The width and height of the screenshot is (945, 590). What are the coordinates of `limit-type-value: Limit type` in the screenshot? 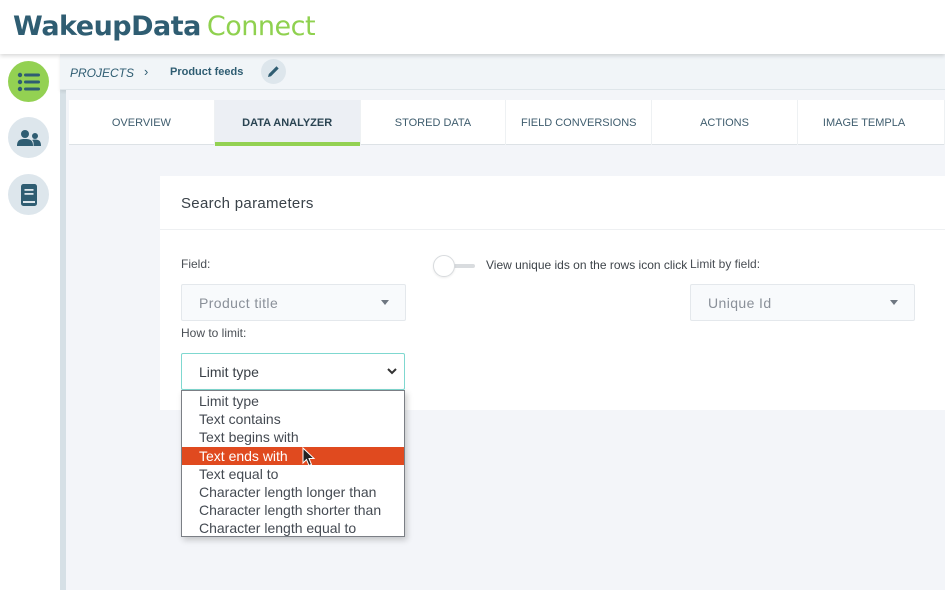 It's located at (229, 371).